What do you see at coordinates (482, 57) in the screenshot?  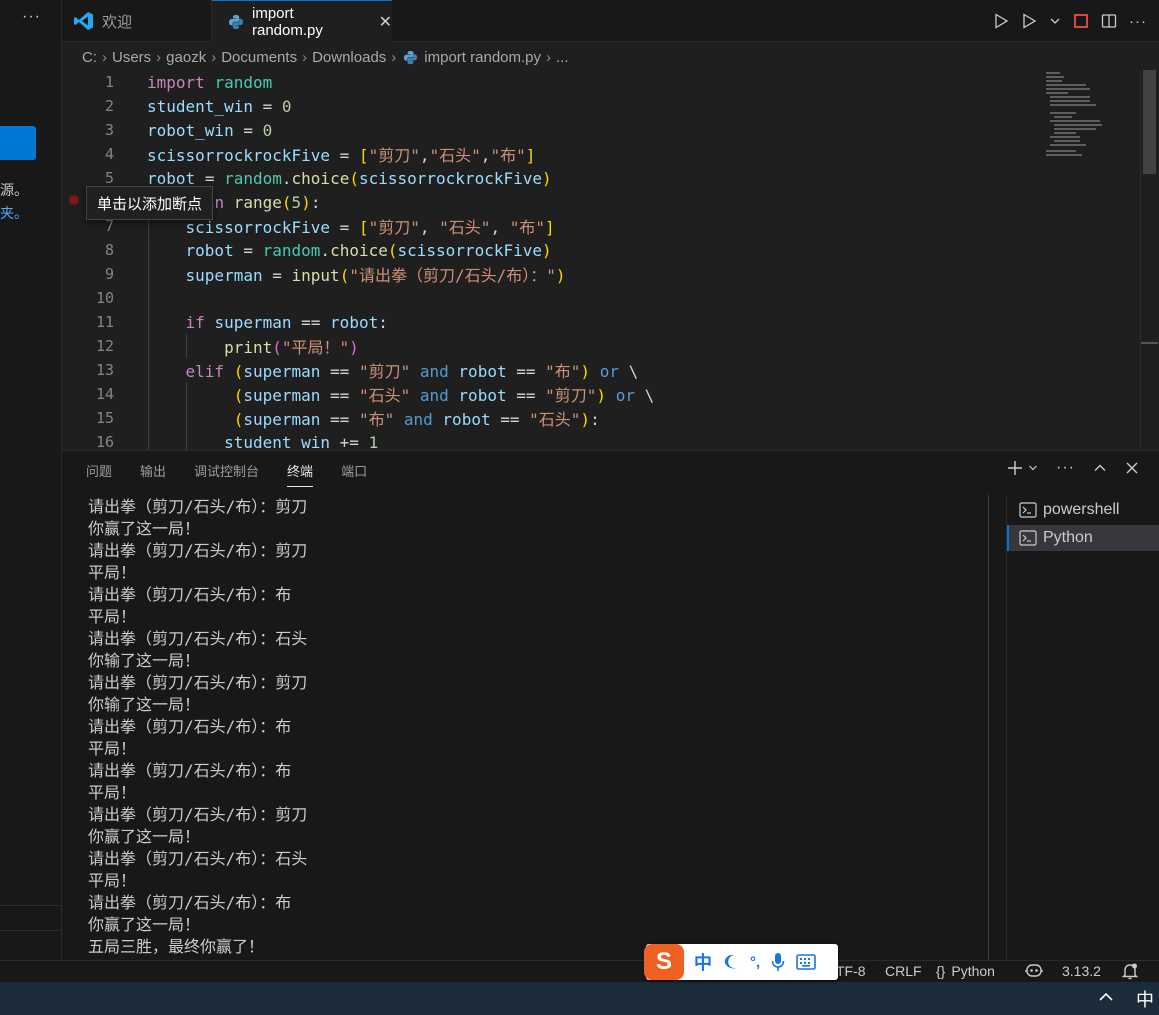 I see `breadcrumb-item: import random.py` at bounding box center [482, 57].